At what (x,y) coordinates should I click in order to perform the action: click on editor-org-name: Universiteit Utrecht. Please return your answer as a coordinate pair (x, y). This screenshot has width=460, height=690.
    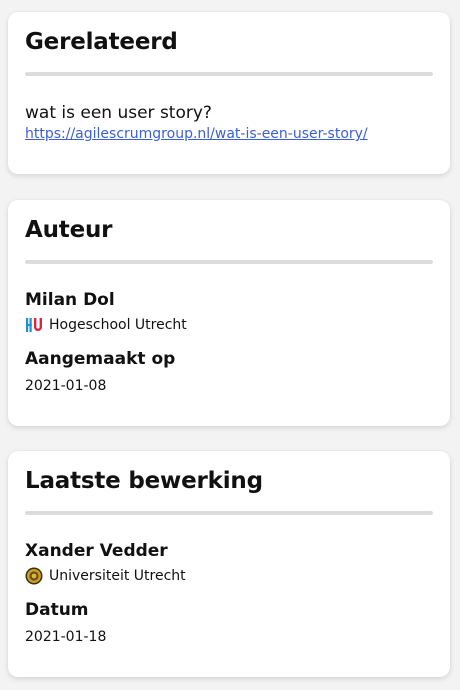
    Looking at the image, I should click on (117, 576).